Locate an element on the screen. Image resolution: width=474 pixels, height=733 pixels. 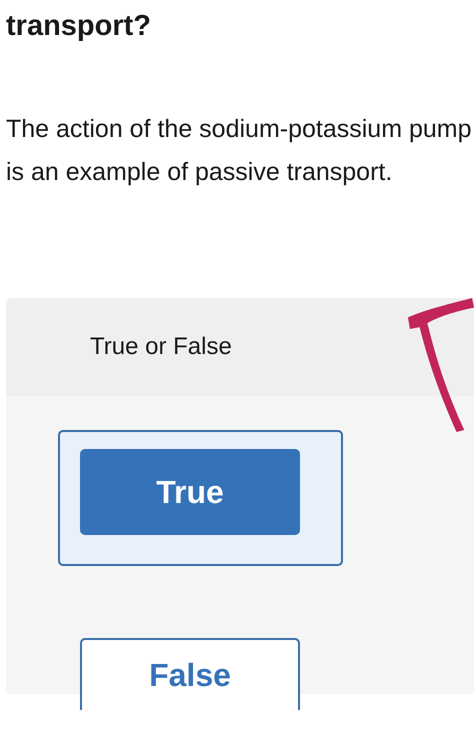
question-type-label: True or False is located at coordinates (161, 347).